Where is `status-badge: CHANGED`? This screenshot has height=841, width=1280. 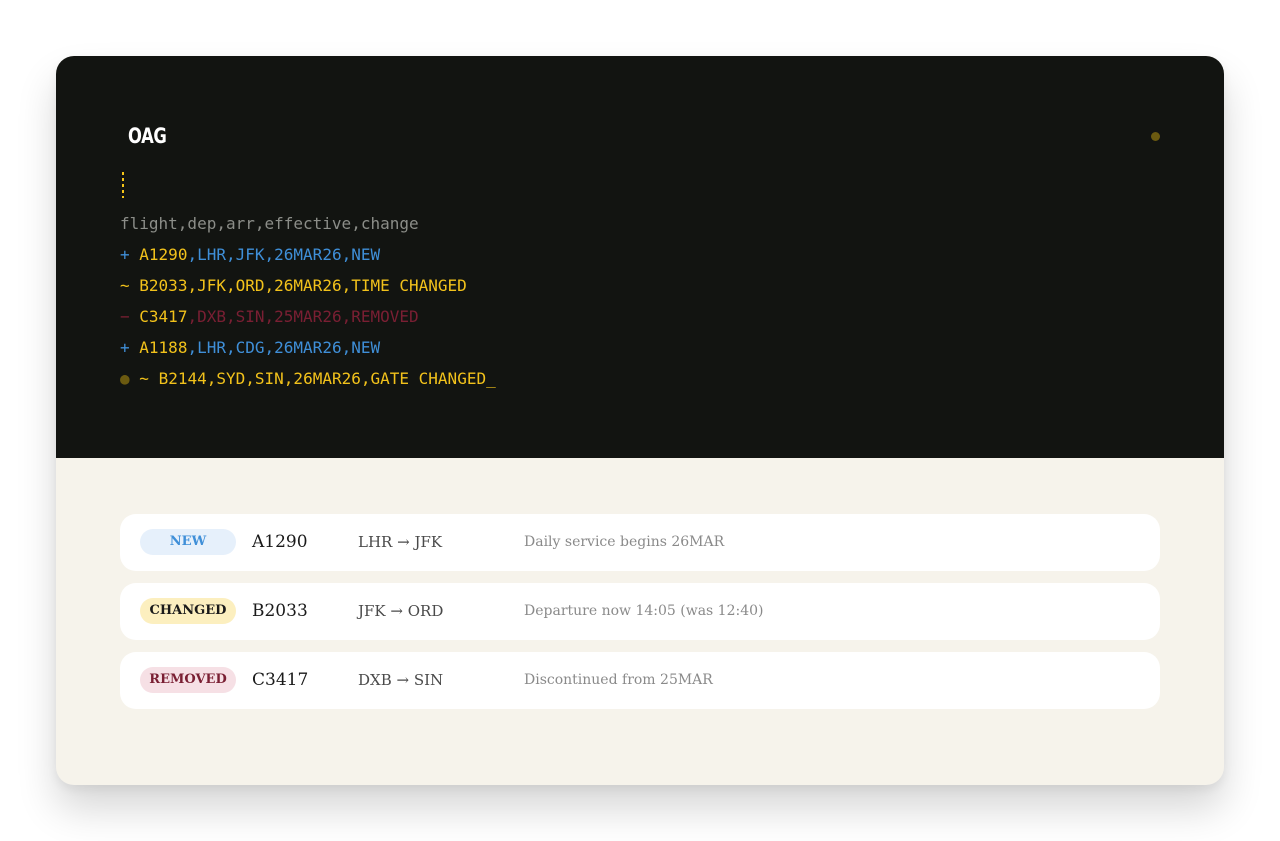
status-badge: CHANGED is located at coordinates (188, 611).